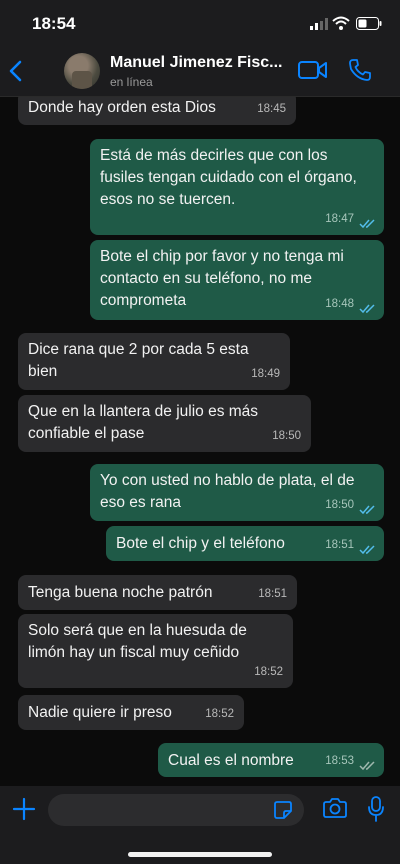 This screenshot has width=400, height=864. Describe the element at coordinates (283, 810) in the screenshot. I see `sticker-icon` at that location.